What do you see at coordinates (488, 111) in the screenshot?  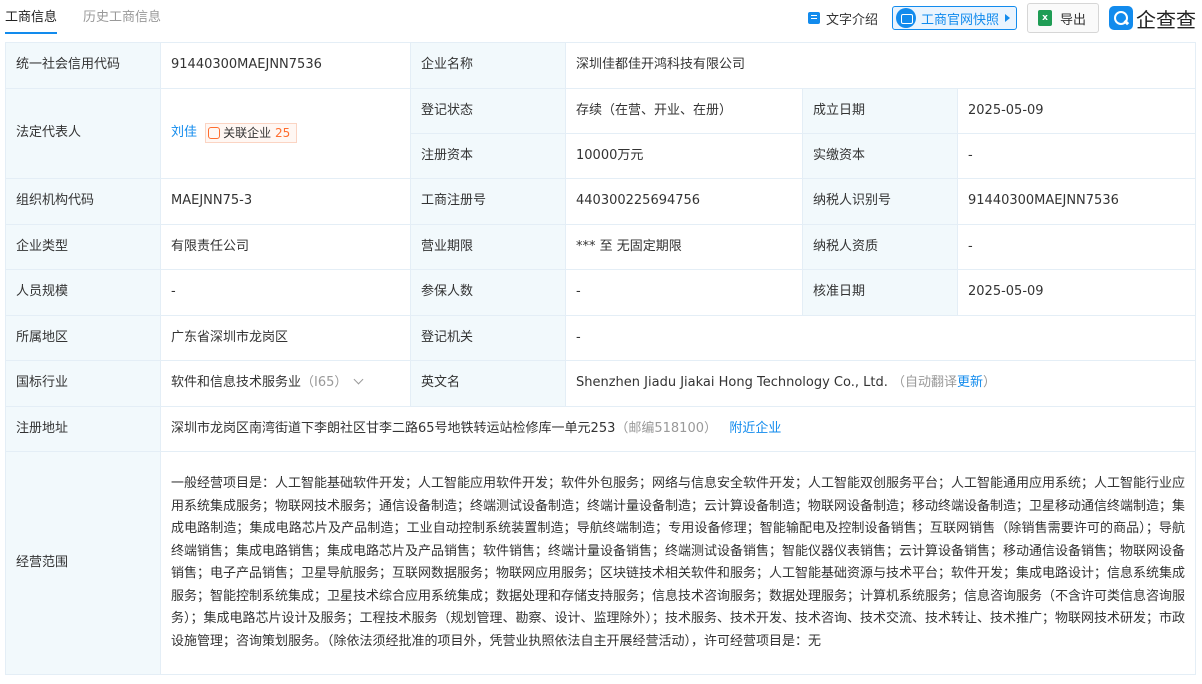 I see `reg-status-label: 登记状态` at bounding box center [488, 111].